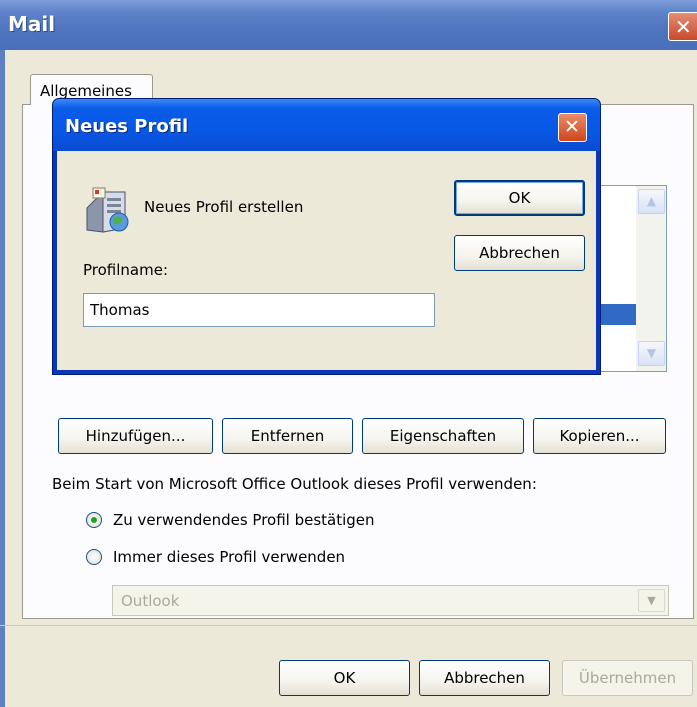 The width and height of the screenshot is (697, 707). I want to click on scroll-down-arrow-icon: ▼, so click(651, 353).